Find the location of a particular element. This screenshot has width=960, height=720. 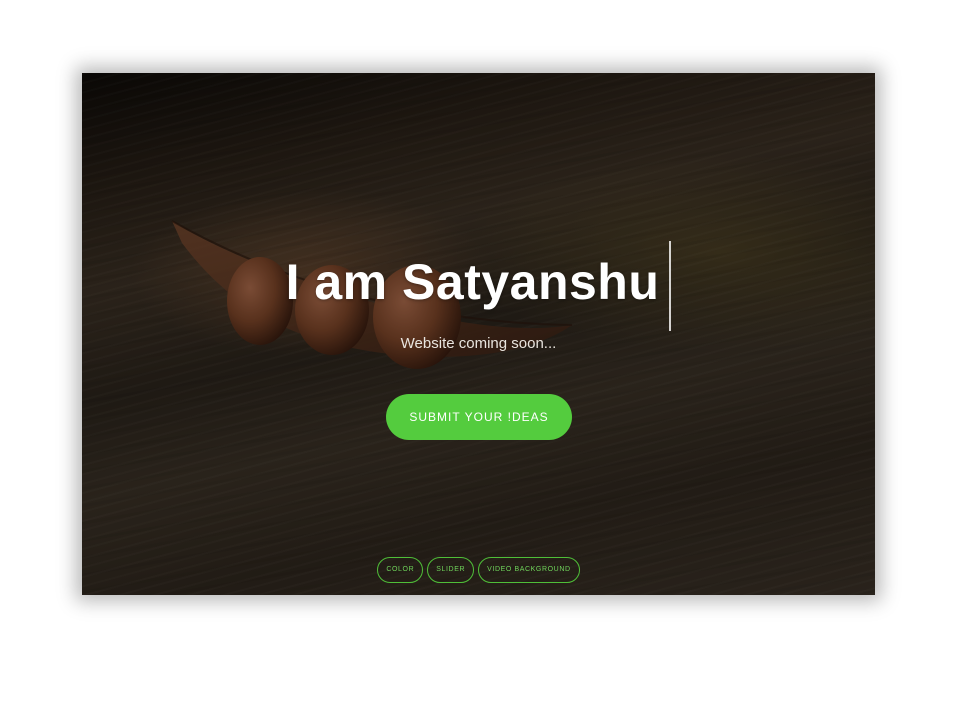

variant-switcher: COLOR SLIDER VIDEO BACKGROUND is located at coordinates (478, 570).